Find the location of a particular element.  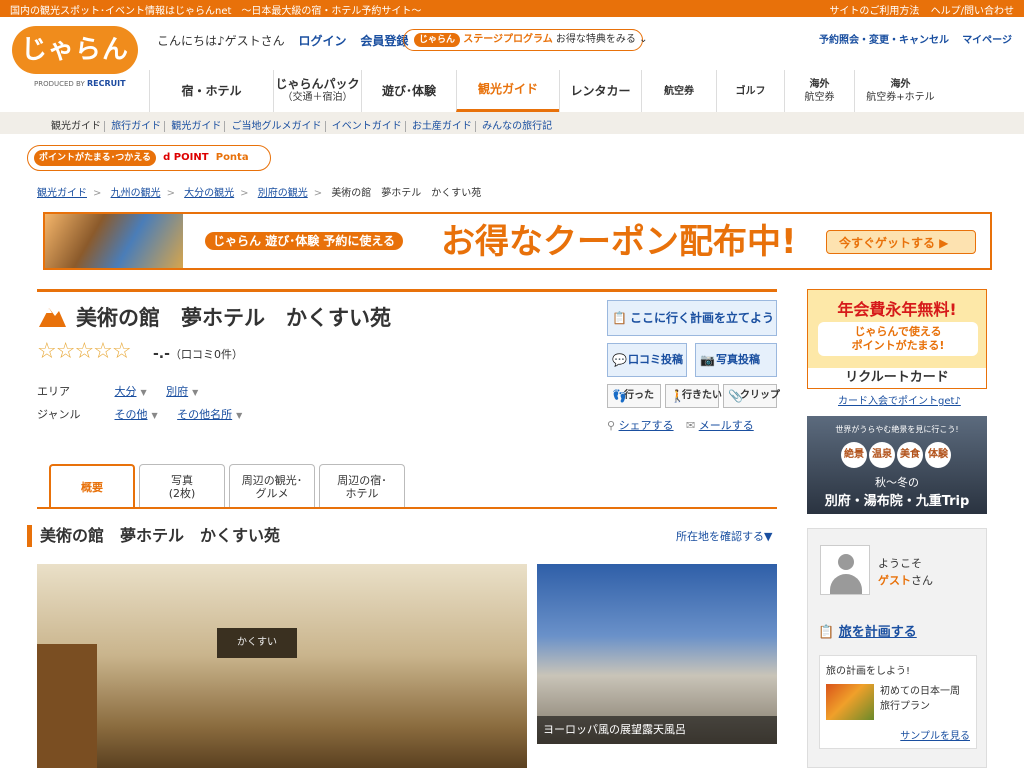

plan-box-title: 旅の計画をしよう! is located at coordinates (868, 671).